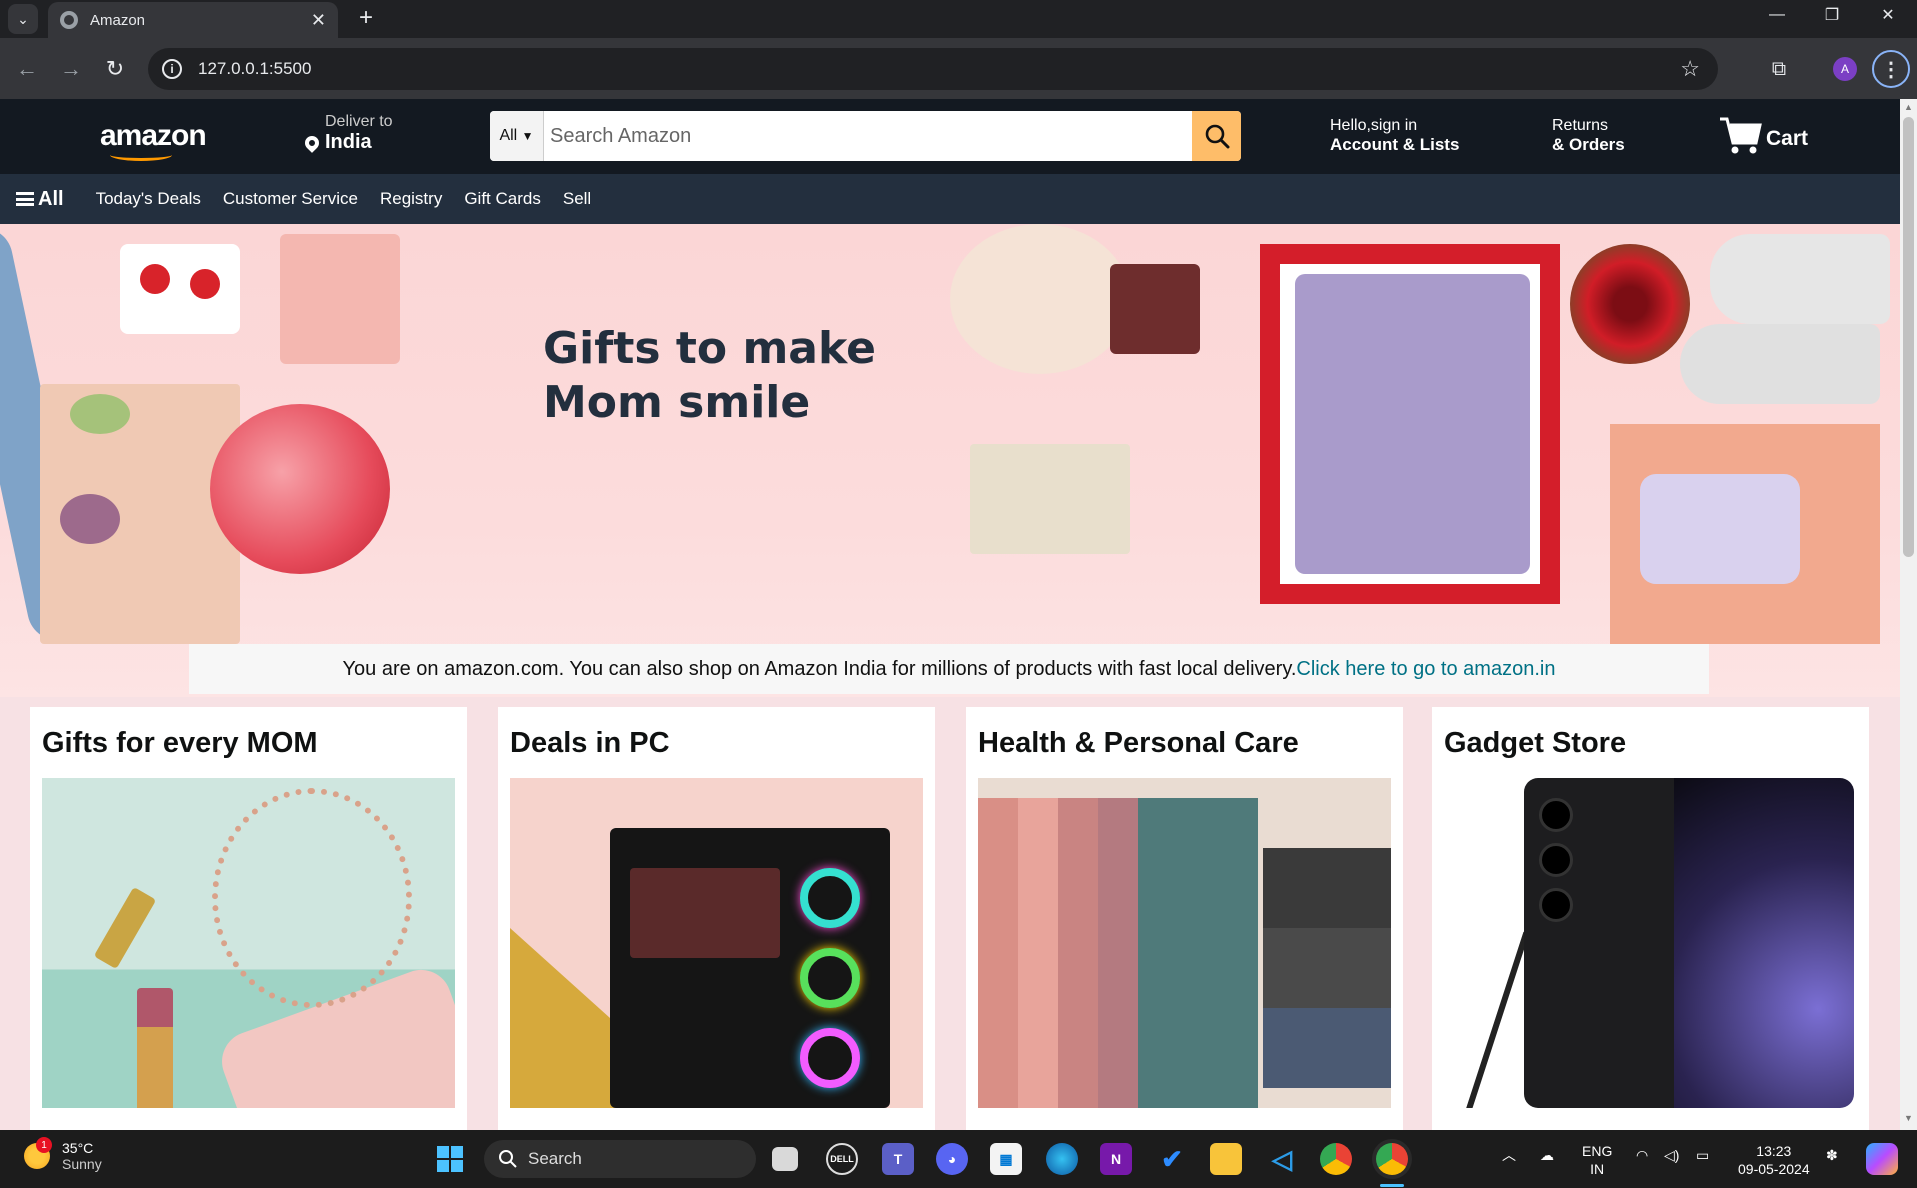 The width and height of the screenshot is (1917, 1188). What do you see at coordinates (1642, 1155) in the screenshot?
I see `wifi-icon: ◠` at bounding box center [1642, 1155].